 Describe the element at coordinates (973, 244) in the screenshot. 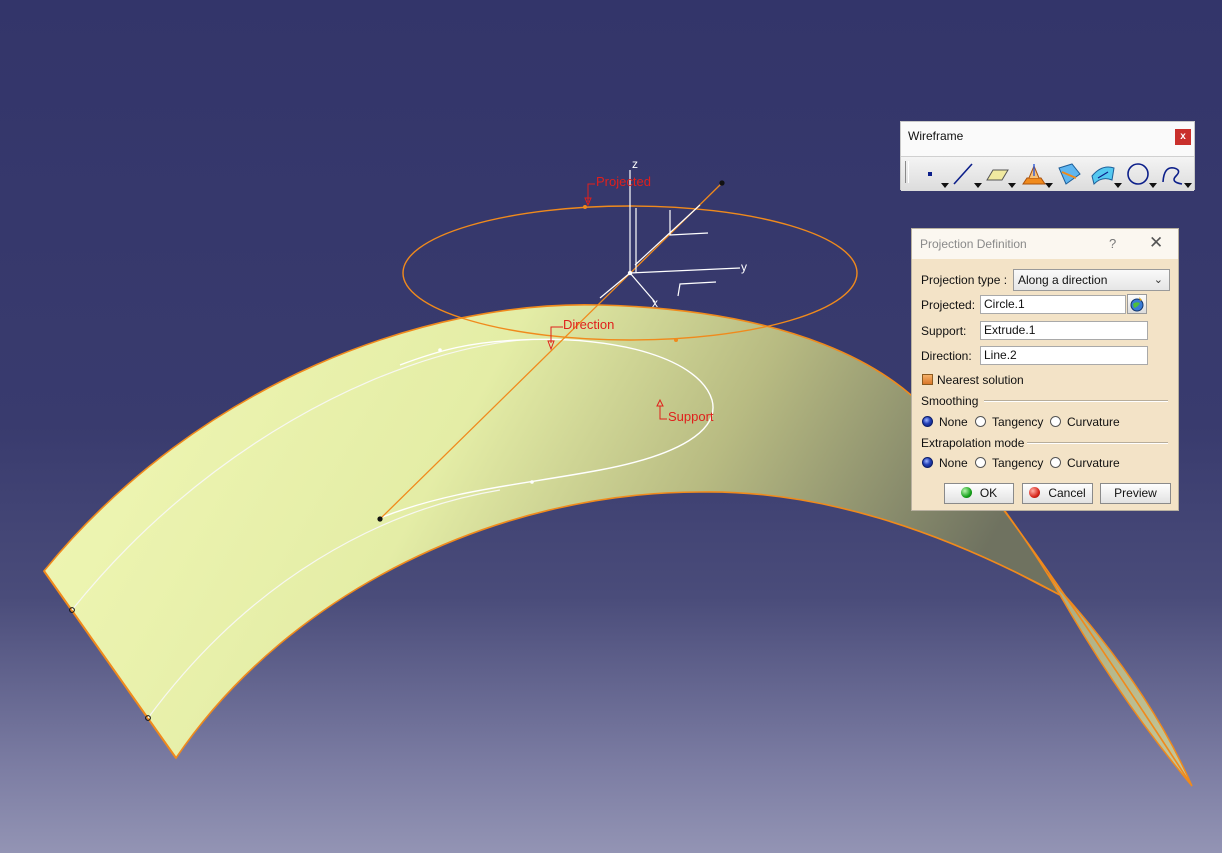

I see `dialog-title: Projection Definition` at that location.